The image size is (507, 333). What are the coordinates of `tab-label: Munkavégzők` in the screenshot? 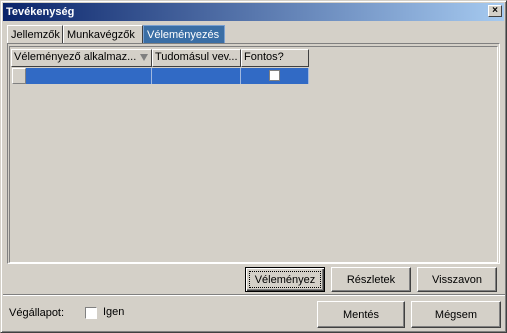 It's located at (101, 35).